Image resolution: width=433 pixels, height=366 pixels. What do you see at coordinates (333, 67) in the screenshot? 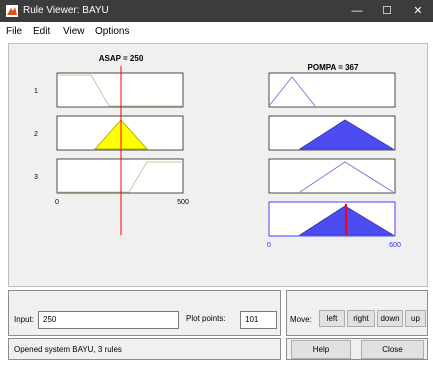
I see `output-title: POMPA = 367` at bounding box center [333, 67].